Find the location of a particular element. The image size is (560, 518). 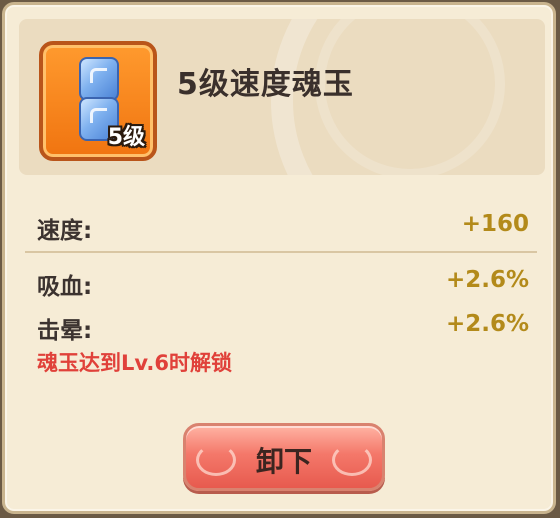

stat-label: 击晕: is located at coordinates (65, 331).